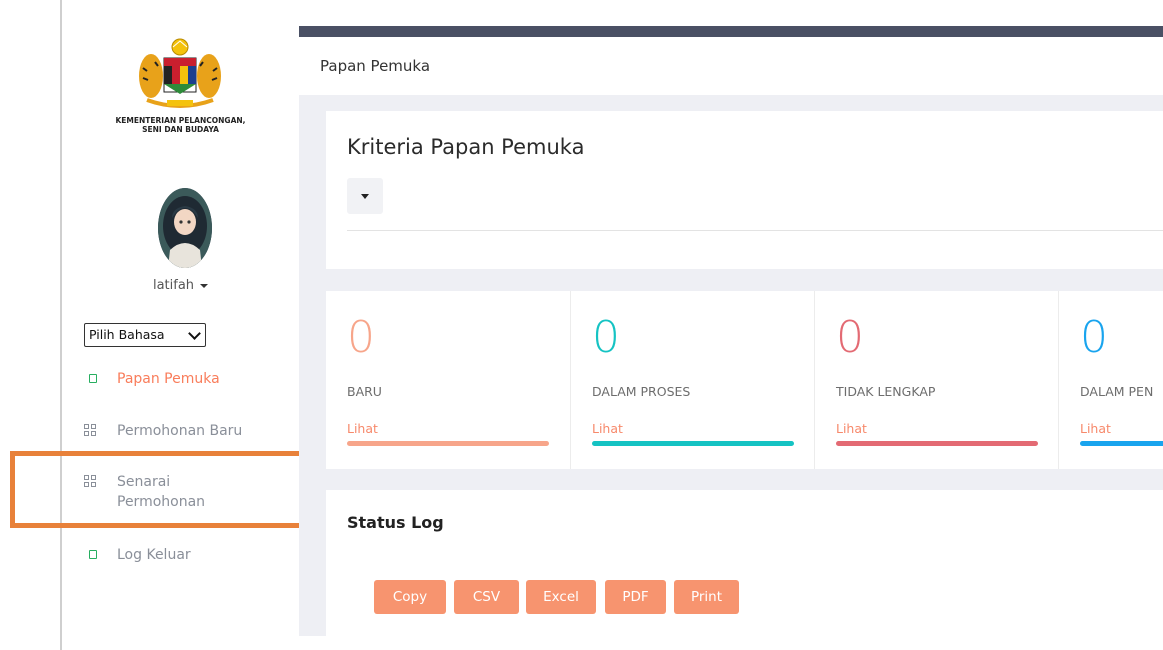  Describe the element at coordinates (163, 489) in the screenshot. I see `annotation-highlight-box` at that location.